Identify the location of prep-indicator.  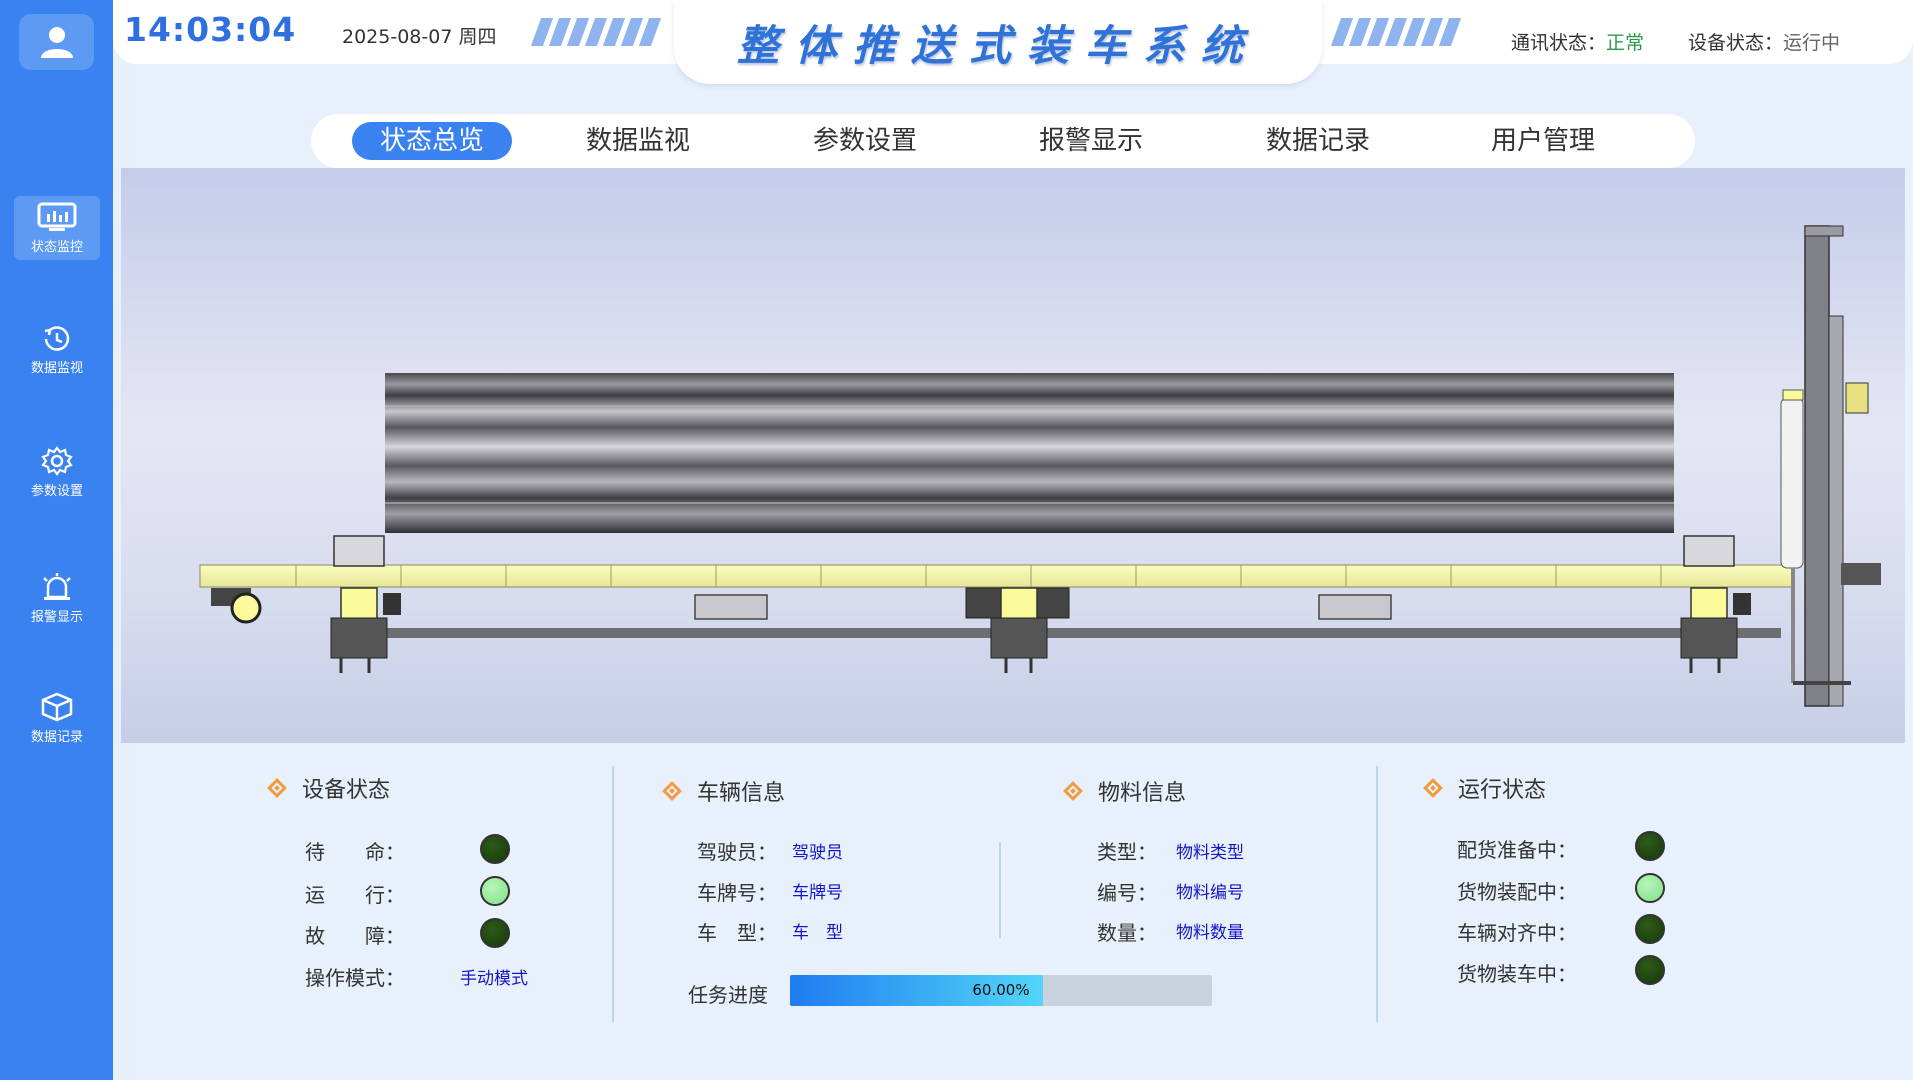
(1650, 846).